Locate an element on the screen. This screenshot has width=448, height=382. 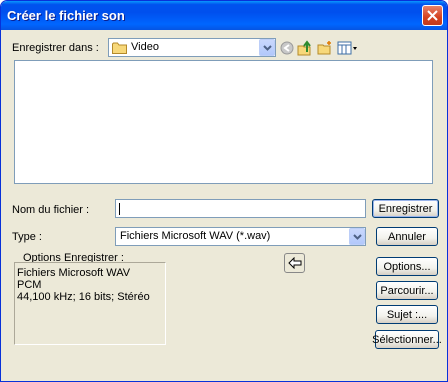
new-folder-button is located at coordinates (325, 48).